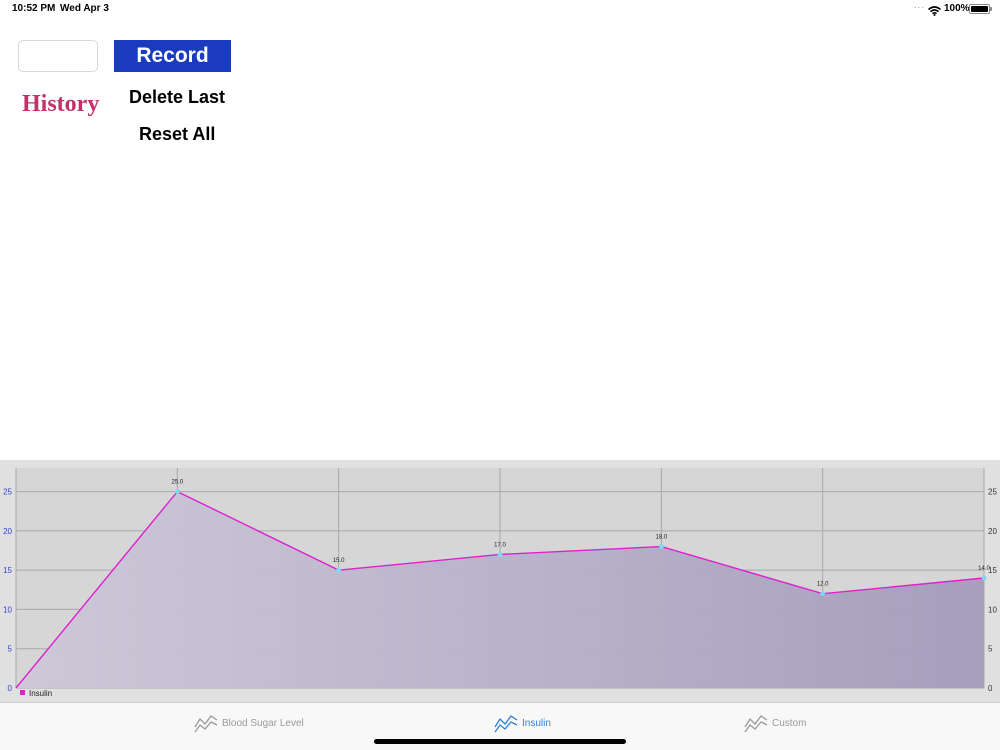  What do you see at coordinates (957, 8) in the screenshot?
I see `battery-percent: 100%` at bounding box center [957, 8].